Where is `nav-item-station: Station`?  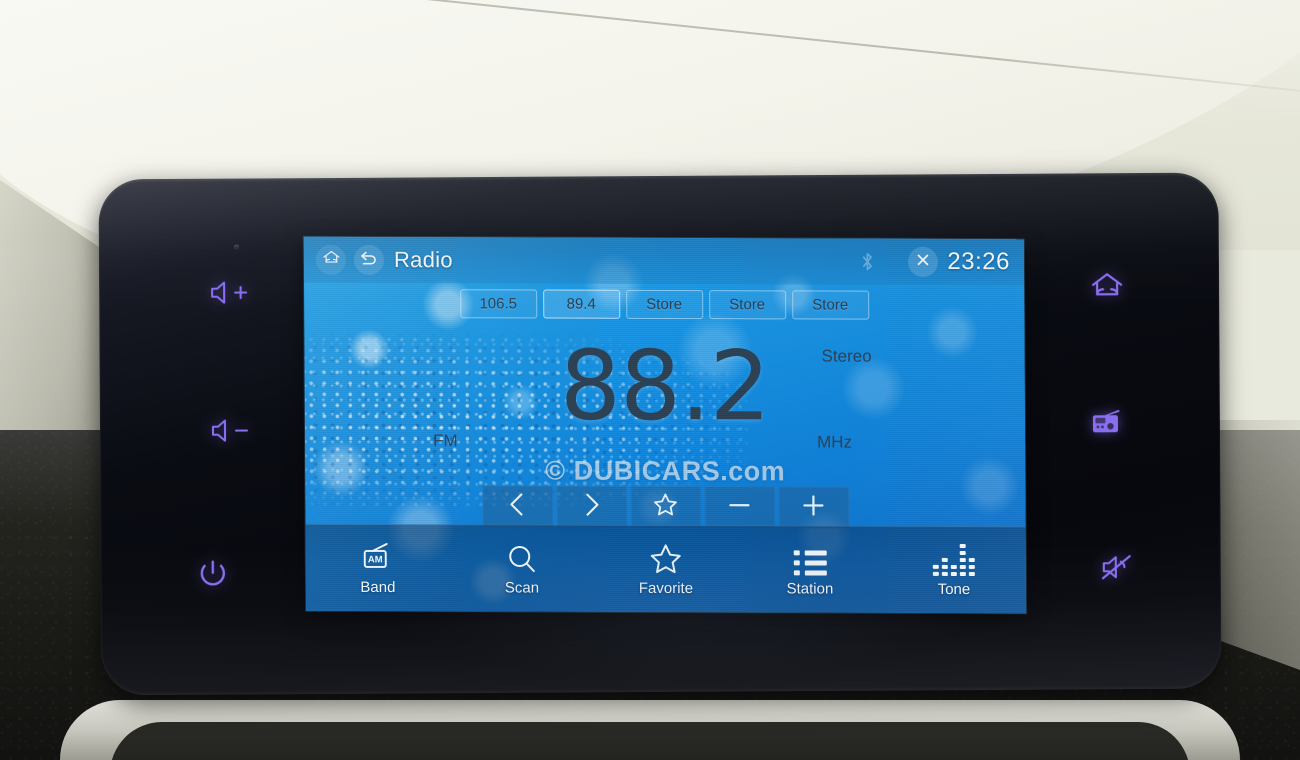 nav-item-station: Station is located at coordinates (810, 569).